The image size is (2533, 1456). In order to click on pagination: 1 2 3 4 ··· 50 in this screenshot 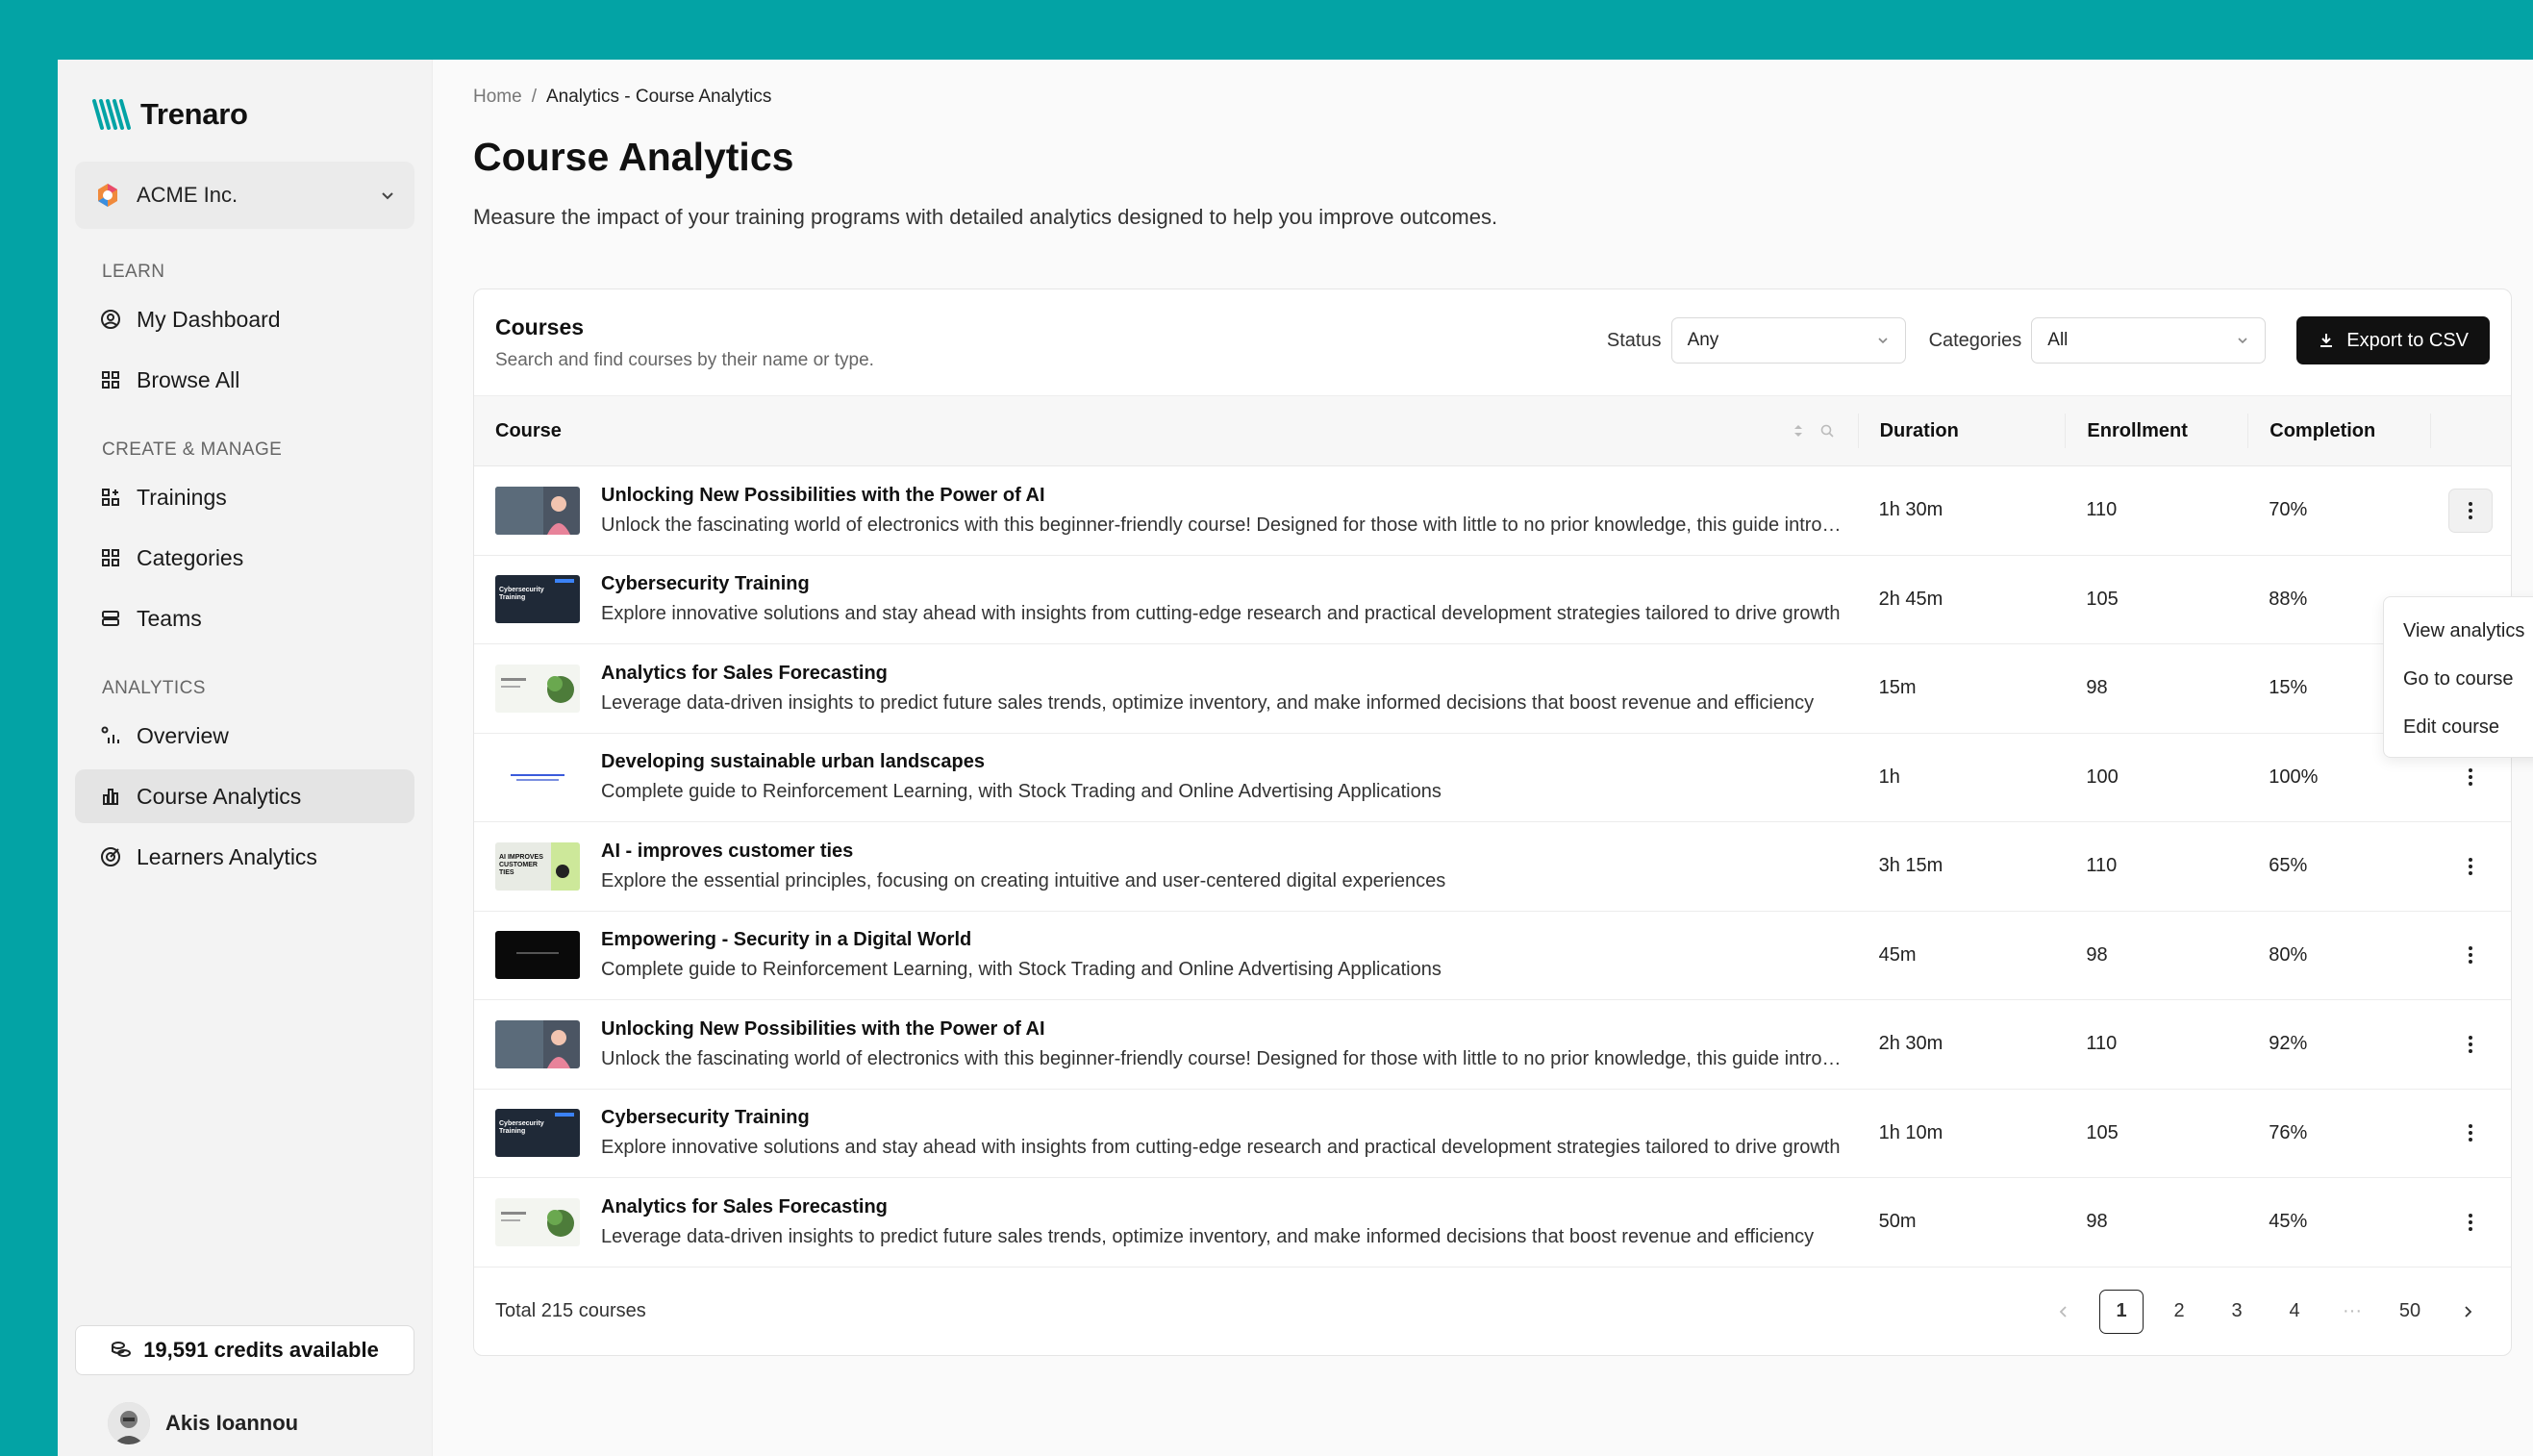, I will do `click(2266, 1311)`.